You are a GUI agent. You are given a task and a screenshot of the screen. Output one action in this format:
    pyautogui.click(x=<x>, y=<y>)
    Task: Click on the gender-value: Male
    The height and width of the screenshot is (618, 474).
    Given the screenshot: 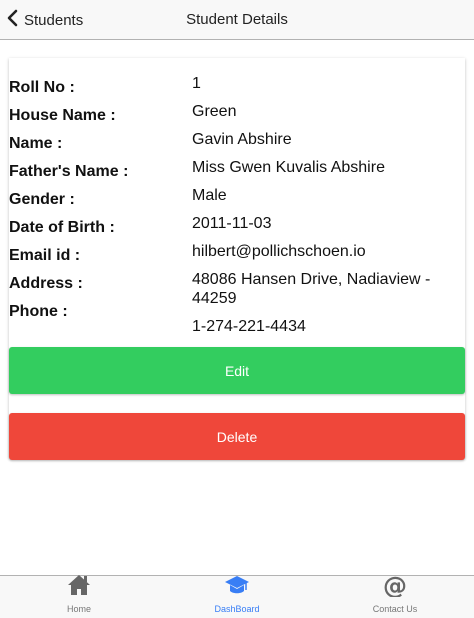 What is the action you would take?
    pyautogui.click(x=209, y=195)
    